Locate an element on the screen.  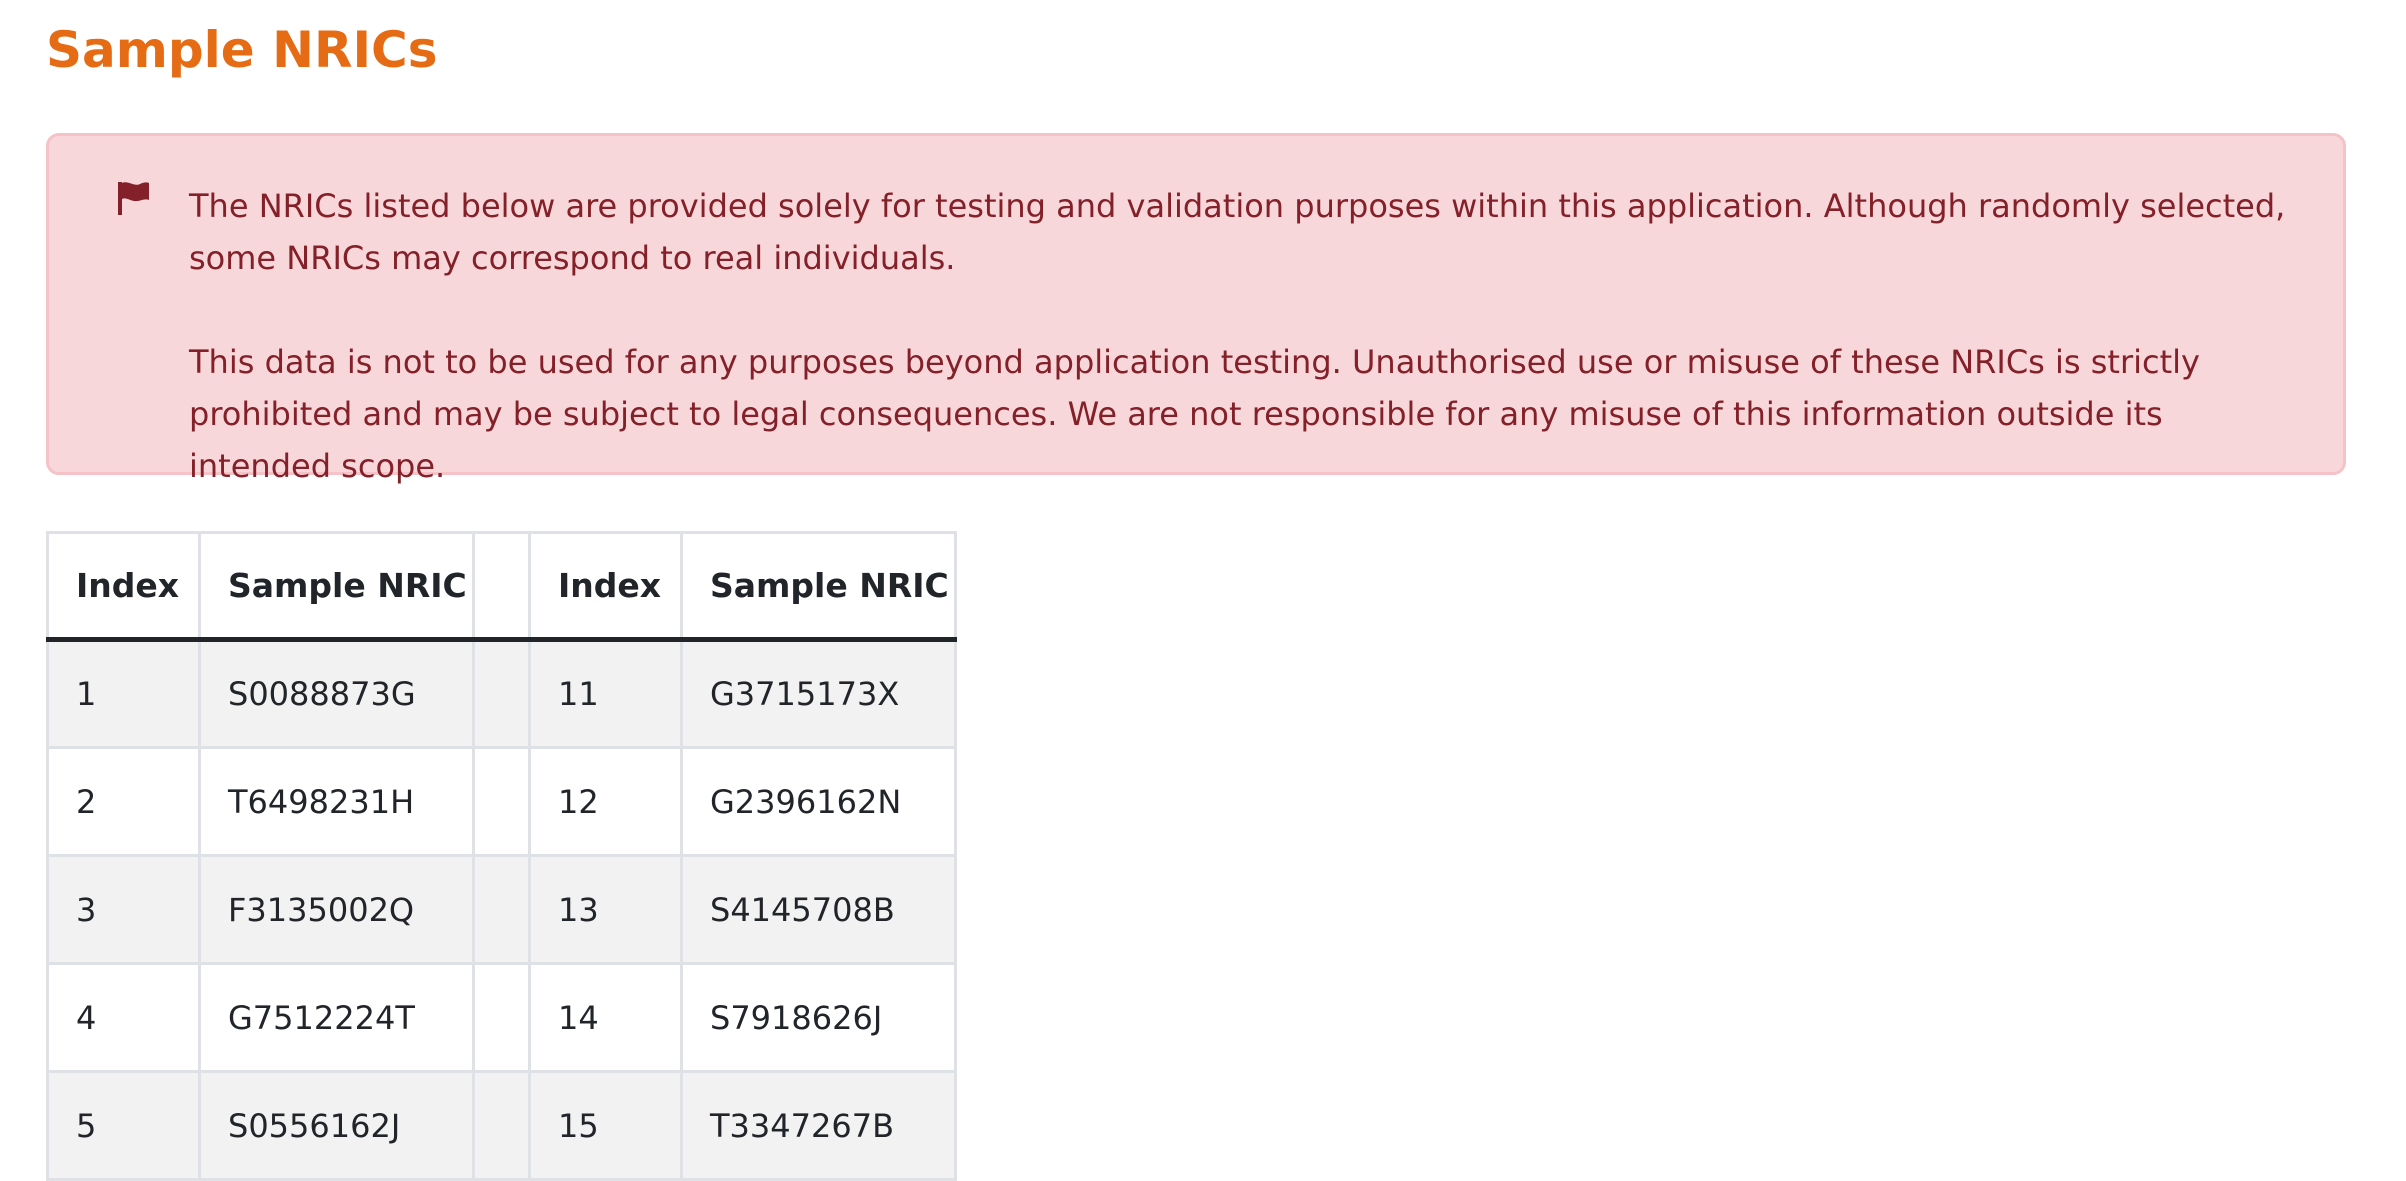
index-cell: 11 is located at coordinates (605, 693).